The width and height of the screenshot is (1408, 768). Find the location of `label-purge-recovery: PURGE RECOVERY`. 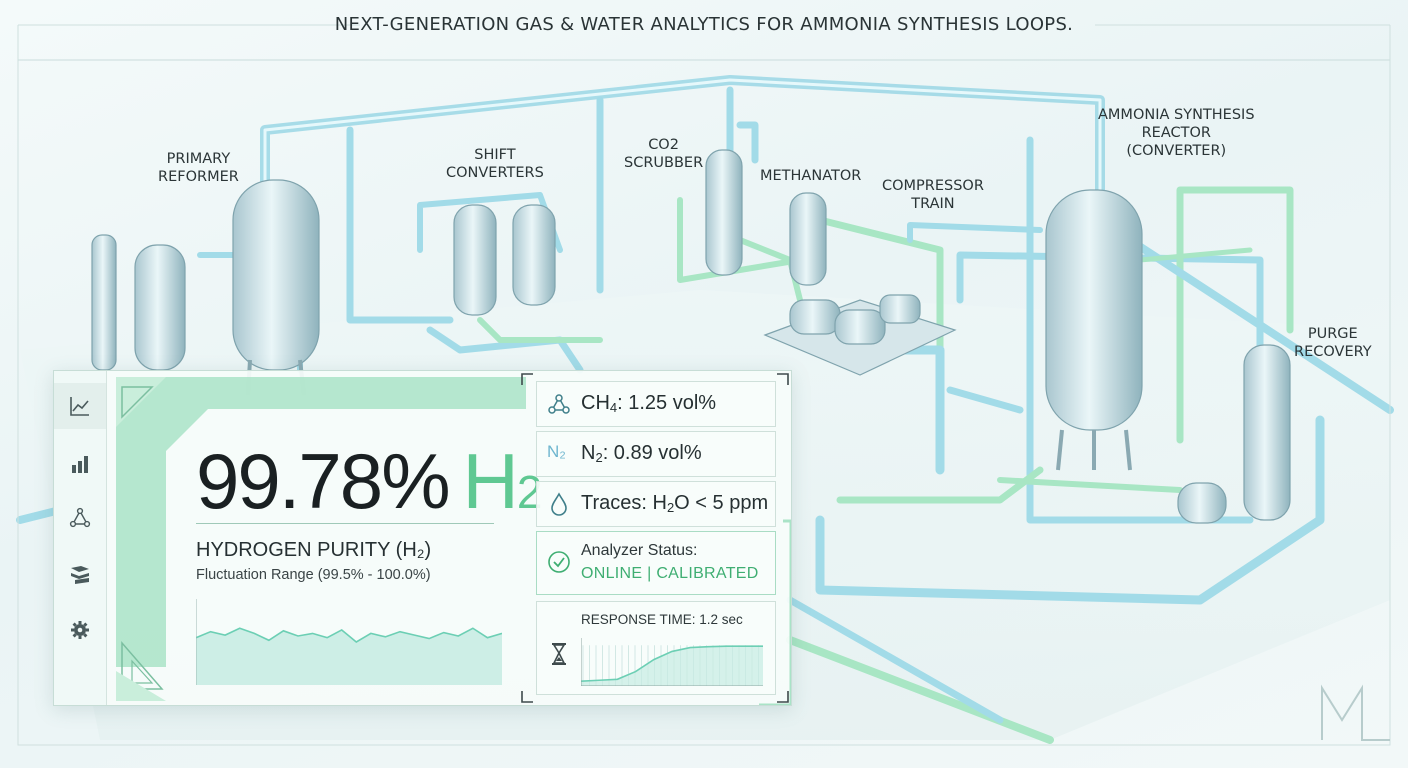

label-purge-recovery: PURGE RECOVERY is located at coordinates (1333, 343).